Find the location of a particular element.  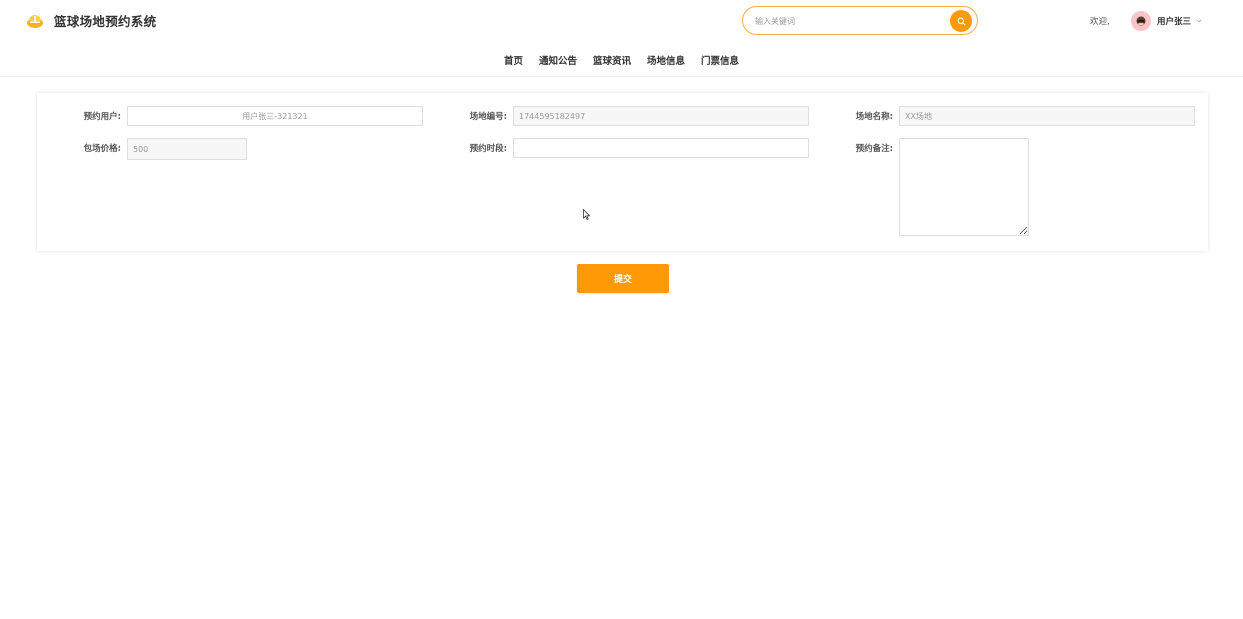

nav-item-notices: 通知公告 is located at coordinates (558, 60).